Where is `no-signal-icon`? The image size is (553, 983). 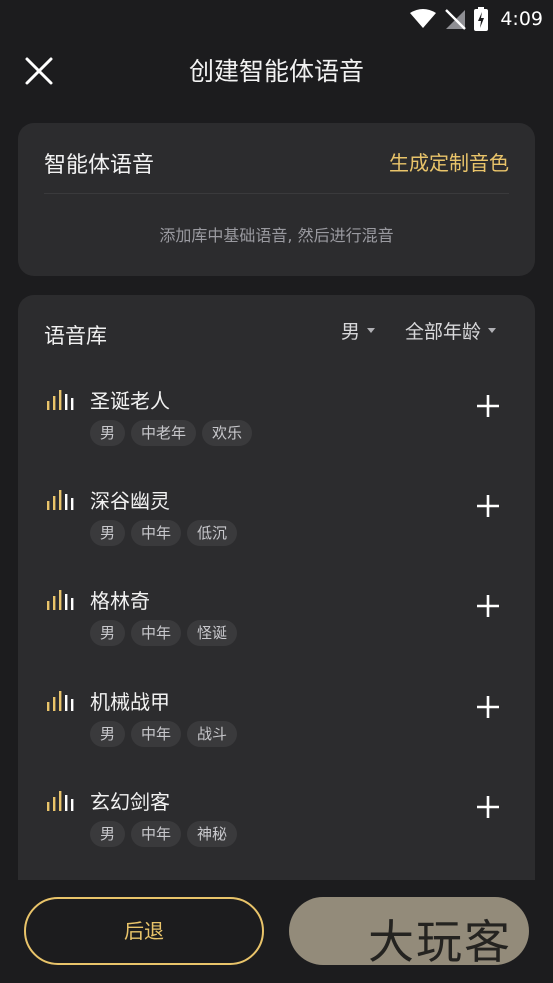
no-signal-icon is located at coordinates (456, 19).